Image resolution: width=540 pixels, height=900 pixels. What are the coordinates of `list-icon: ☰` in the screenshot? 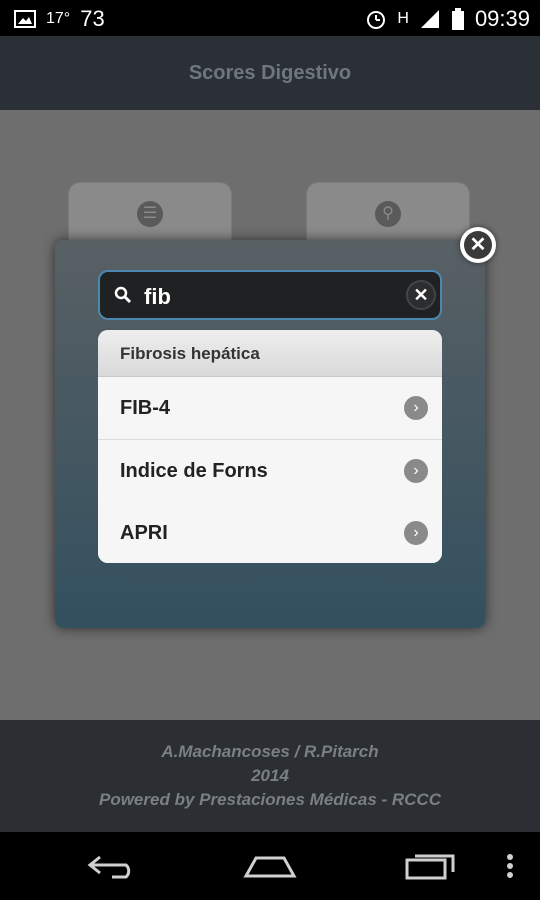 It's located at (150, 214).